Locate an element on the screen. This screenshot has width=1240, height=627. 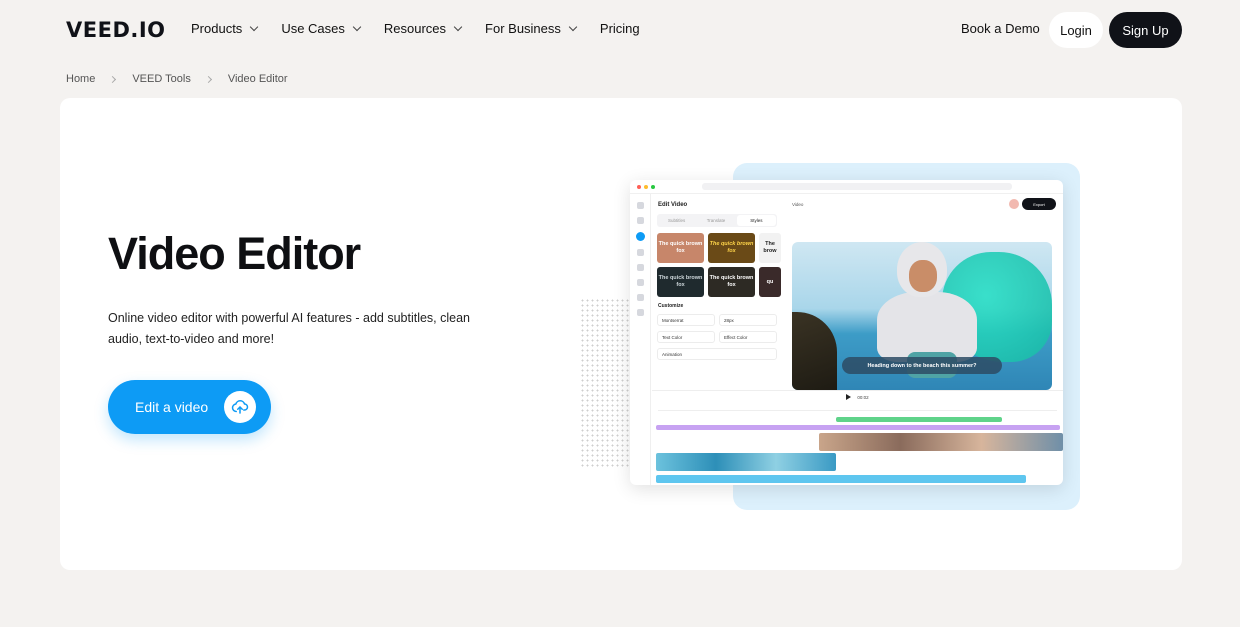
panel-tabs: Subtitles Translate Styles is located at coordinates (717, 220).